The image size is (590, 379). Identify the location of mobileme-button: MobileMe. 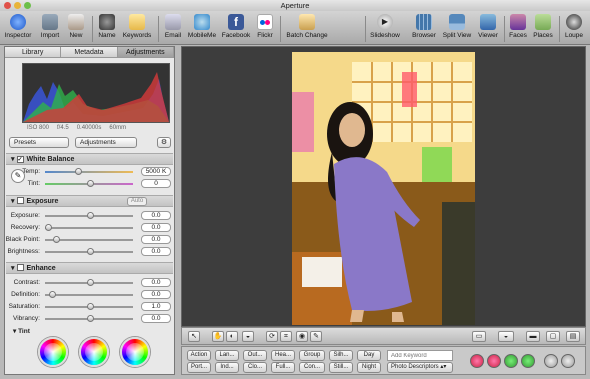
(202, 29).